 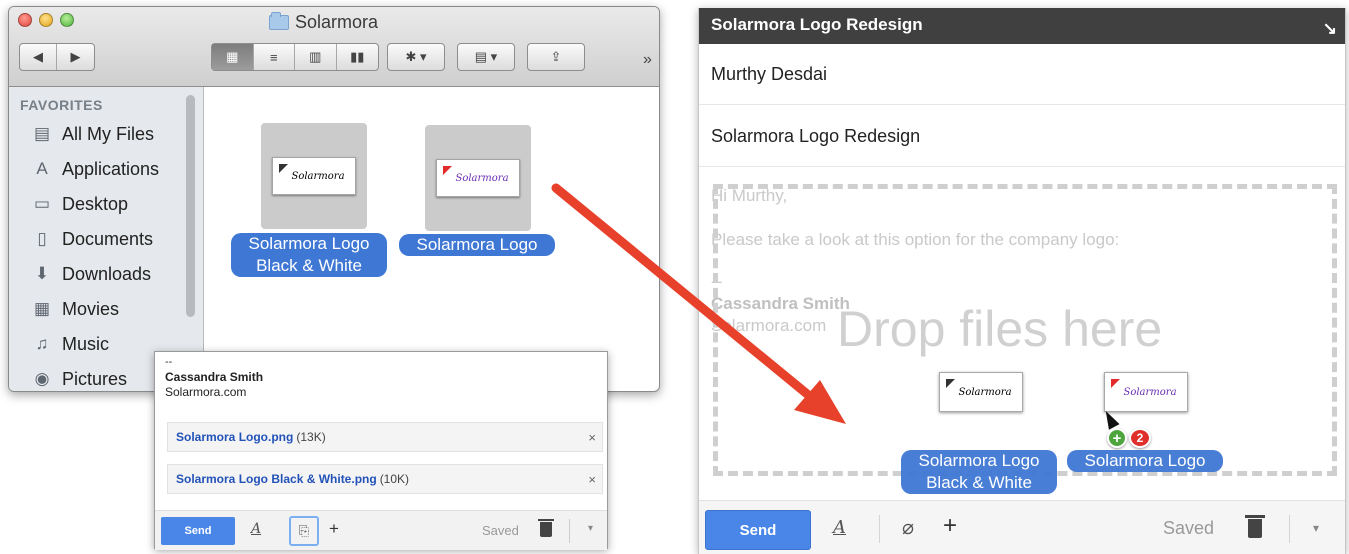 I want to click on dragged-file-label: Solarmora Logo, so click(x=1145, y=461).